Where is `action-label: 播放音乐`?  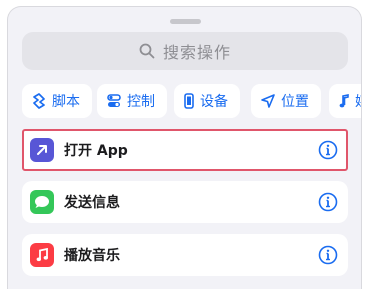 action-label: 播放音乐 is located at coordinates (92, 256).